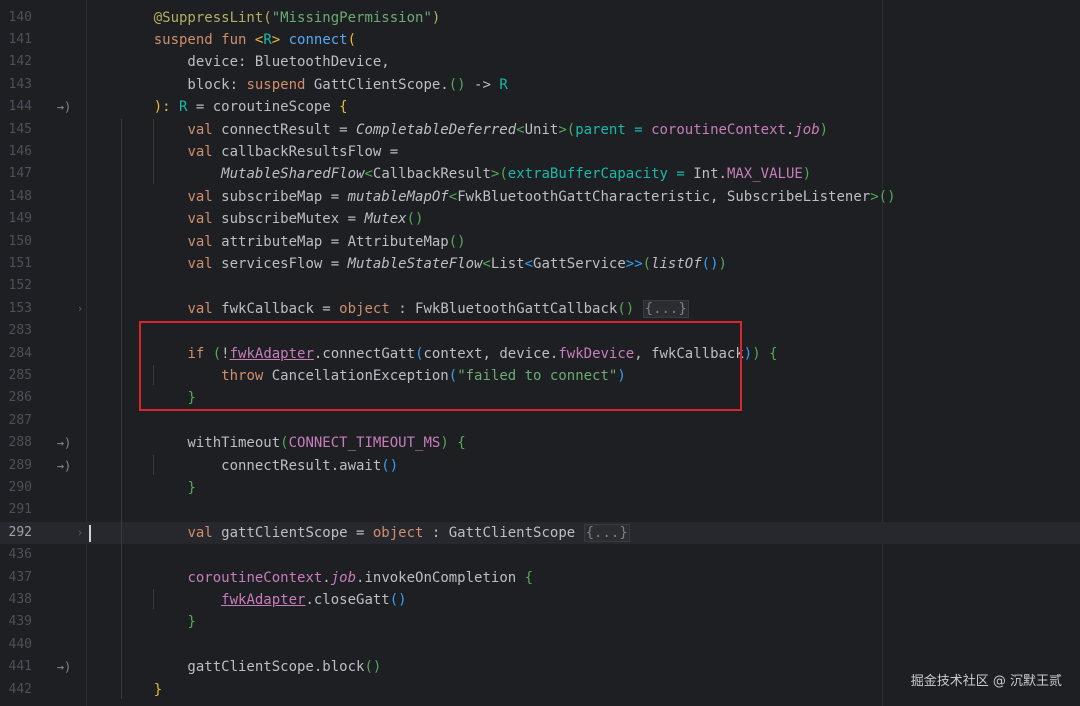 This screenshot has height=706, width=1080. I want to click on code-line: 440, so click(540, 645).